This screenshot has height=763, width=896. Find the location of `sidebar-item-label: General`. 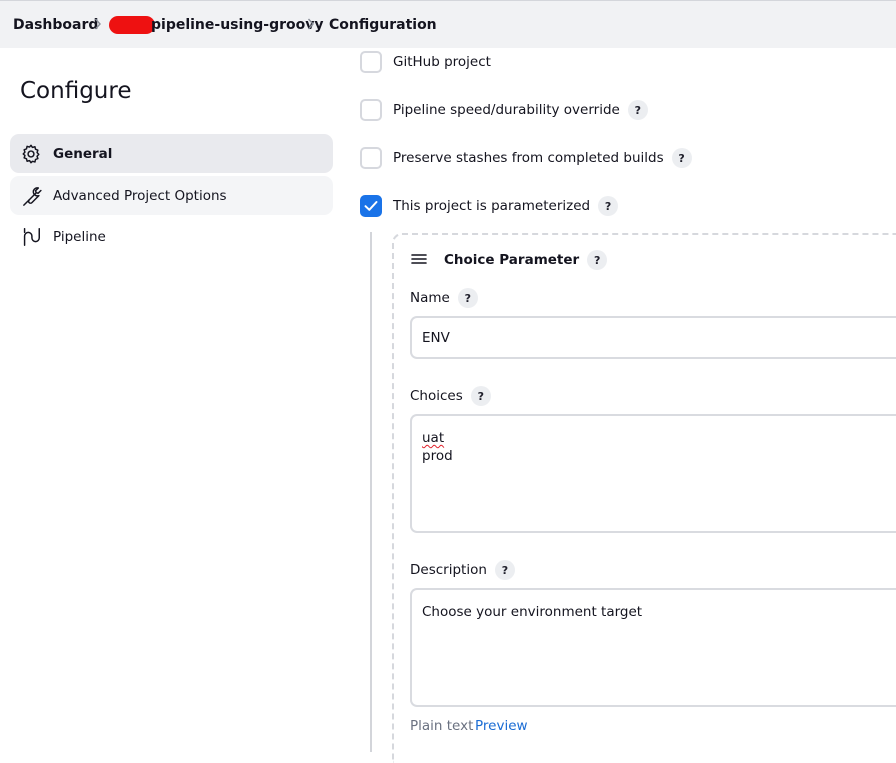

sidebar-item-label: General is located at coordinates (83, 153).